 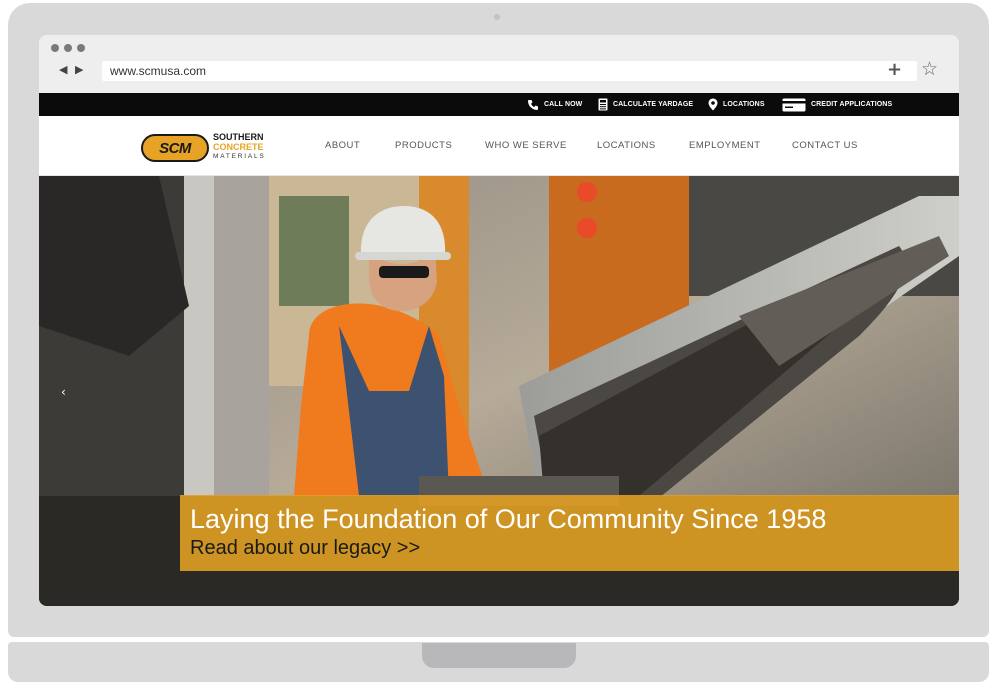 I want to click on address-bar: www.scmusa.com, so click(x=509, y=71).